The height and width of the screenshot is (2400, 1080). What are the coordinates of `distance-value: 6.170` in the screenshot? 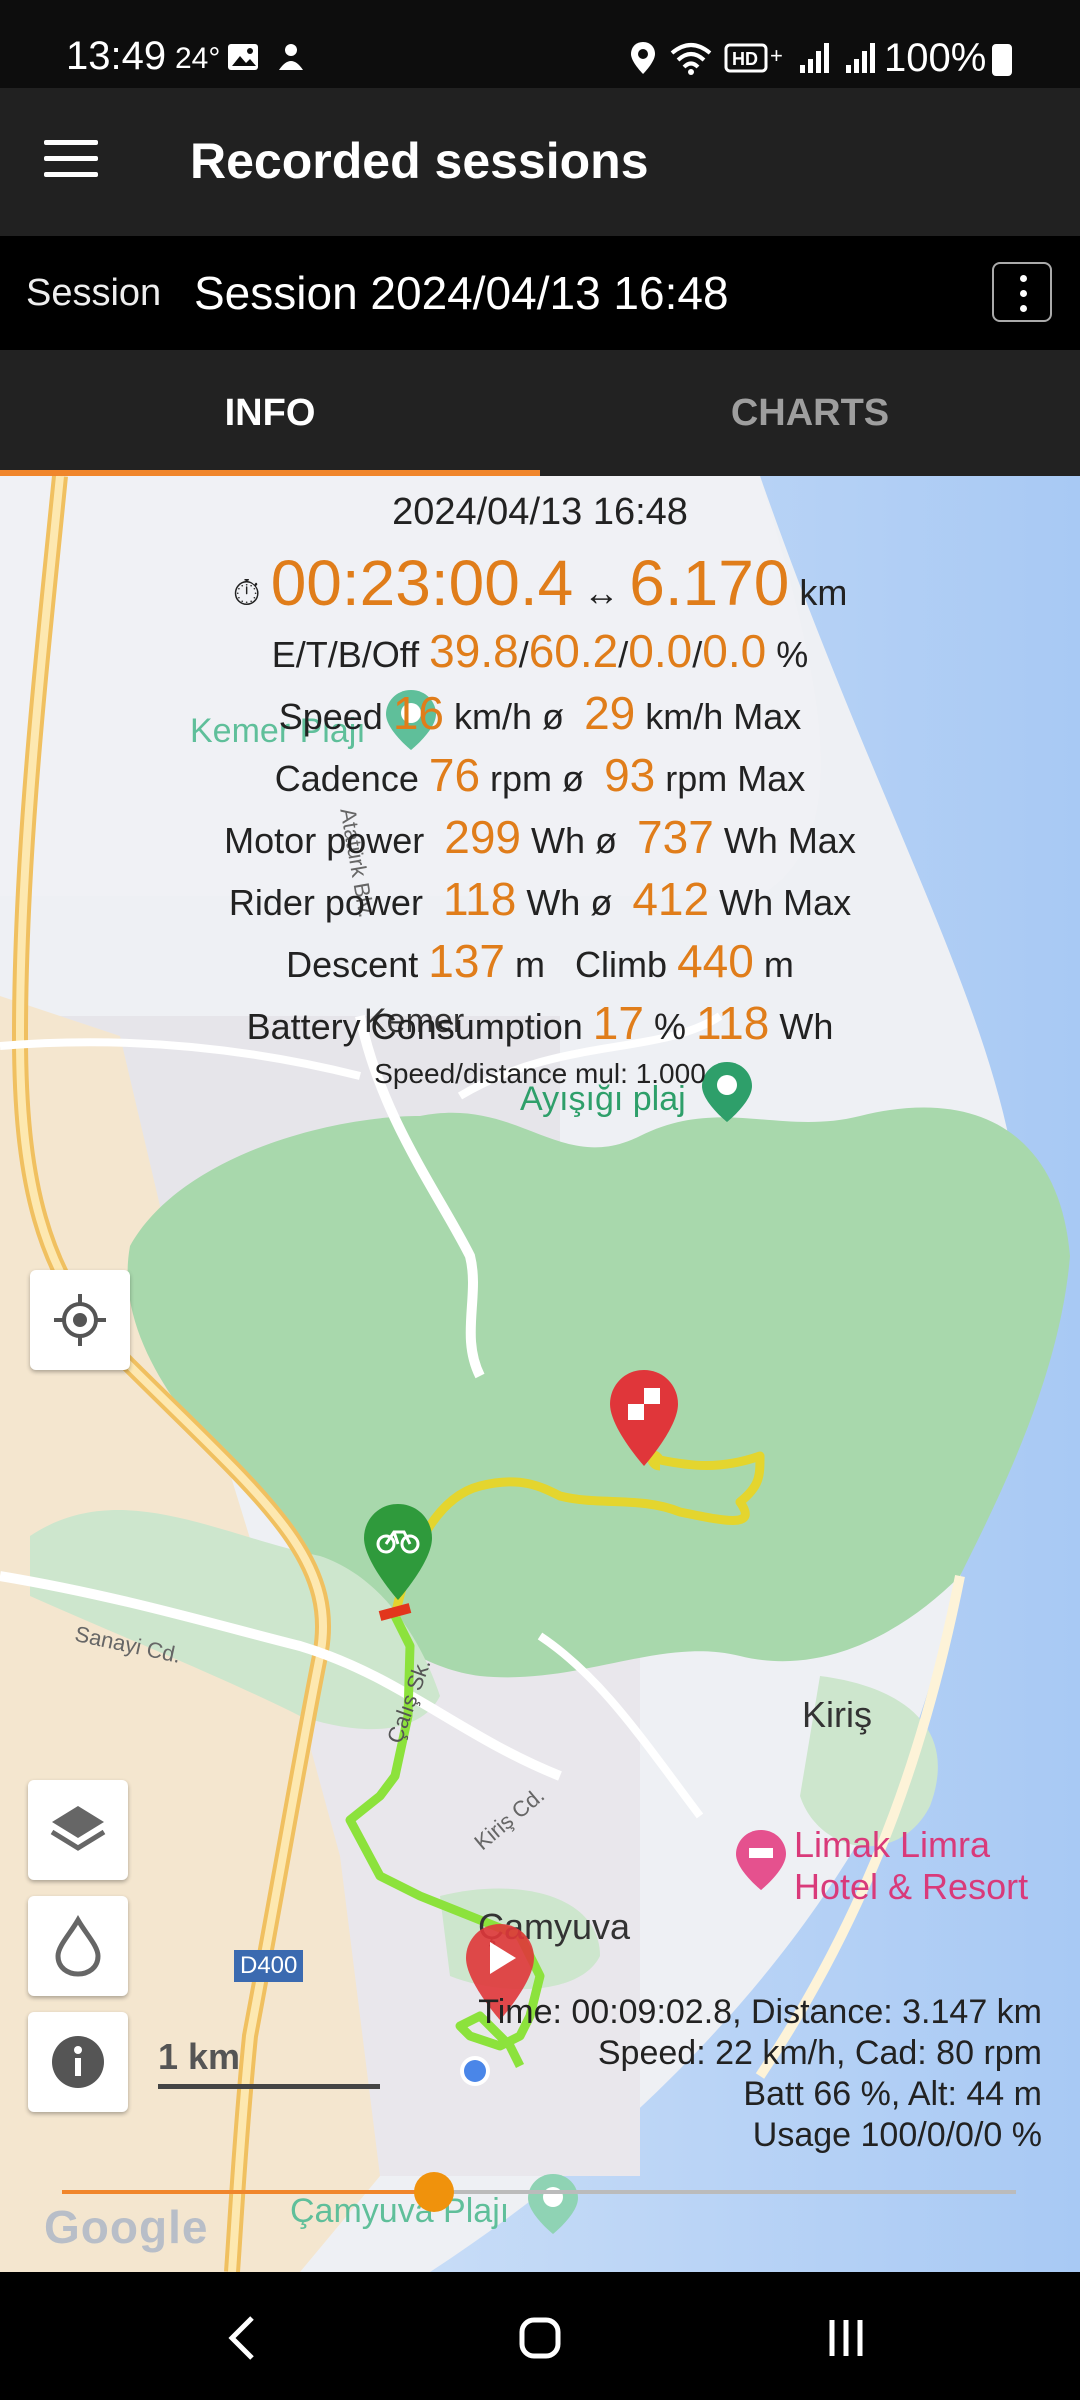 It's located at (709, 583).